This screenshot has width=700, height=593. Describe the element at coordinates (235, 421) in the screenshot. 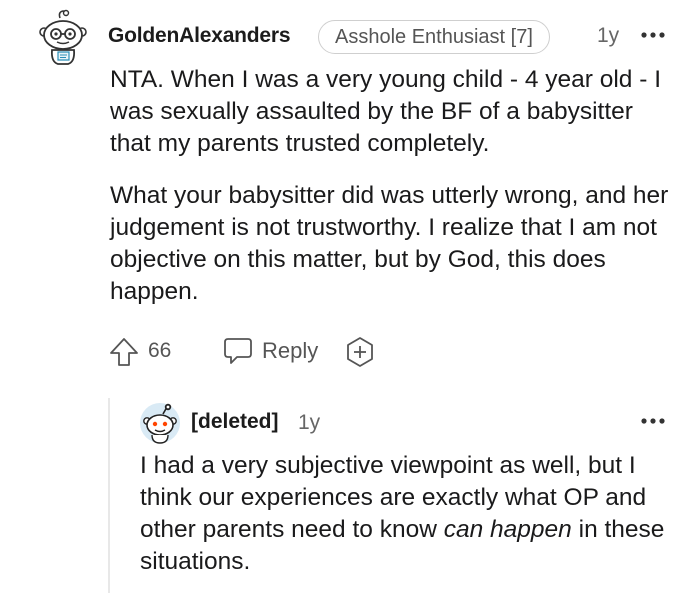

I see `comment-author: [deleted]` at that location.